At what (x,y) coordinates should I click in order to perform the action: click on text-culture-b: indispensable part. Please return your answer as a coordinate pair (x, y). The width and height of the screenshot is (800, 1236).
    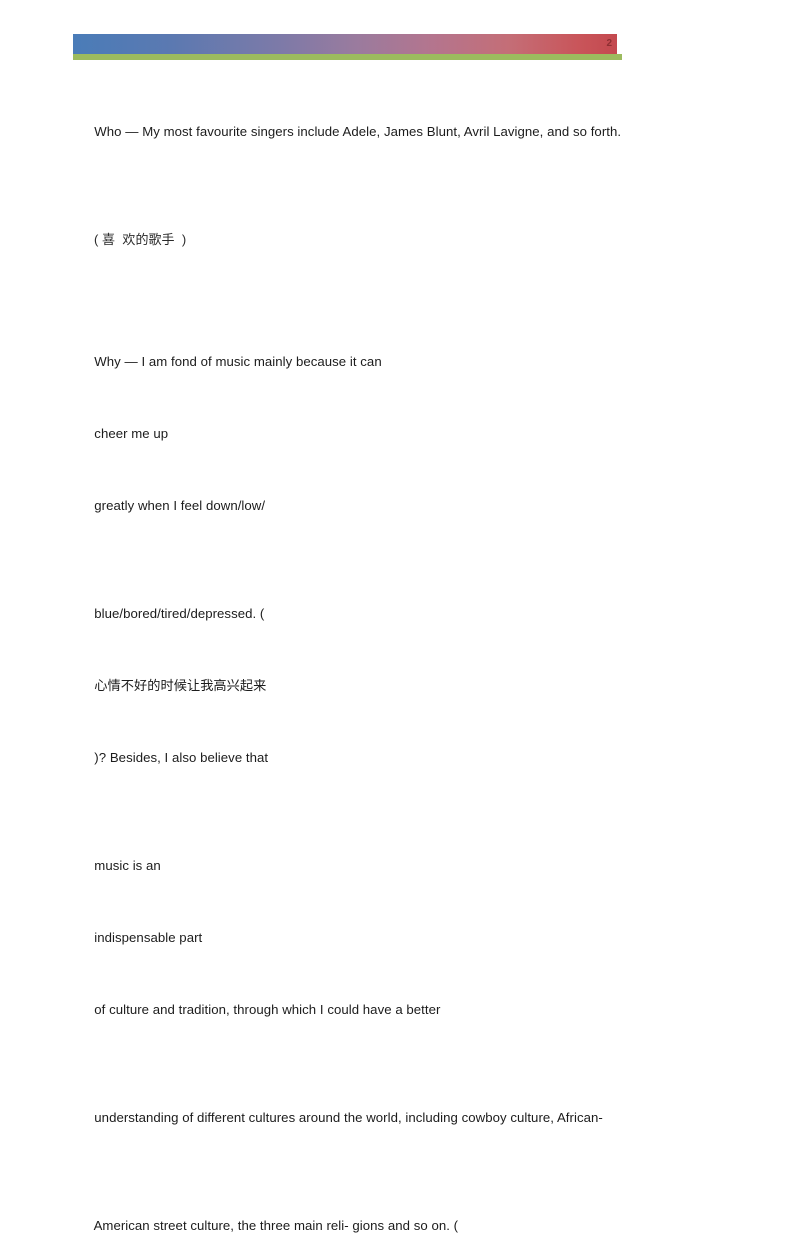
    Looking at the image, I should click on (148, 937).